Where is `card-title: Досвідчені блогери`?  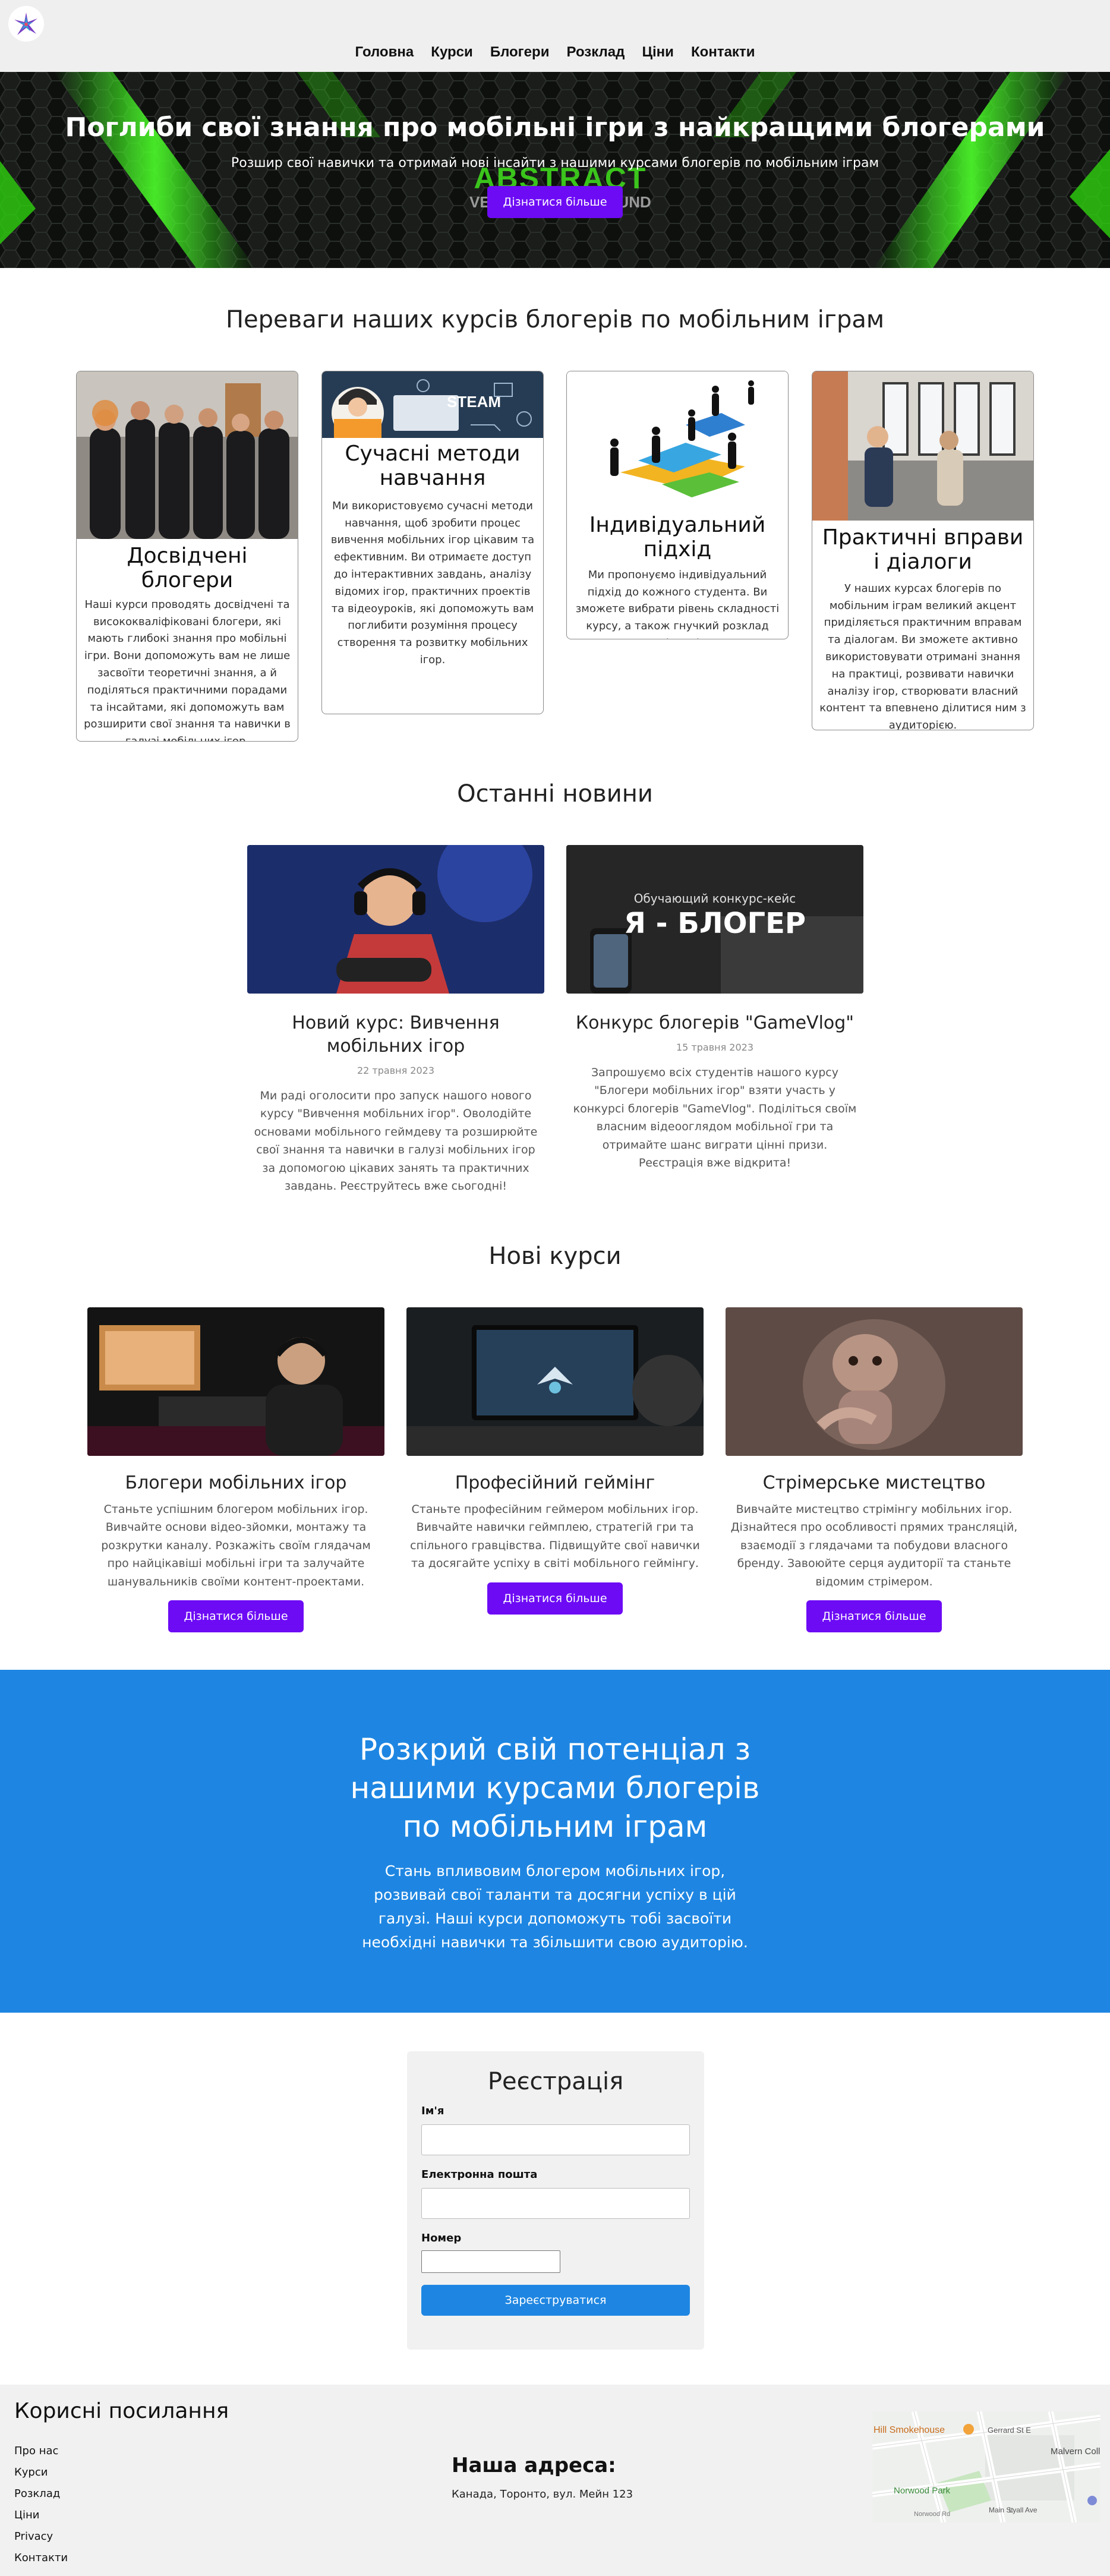 card-title: Досвідчені блогери is located at coordinates (187, 569).